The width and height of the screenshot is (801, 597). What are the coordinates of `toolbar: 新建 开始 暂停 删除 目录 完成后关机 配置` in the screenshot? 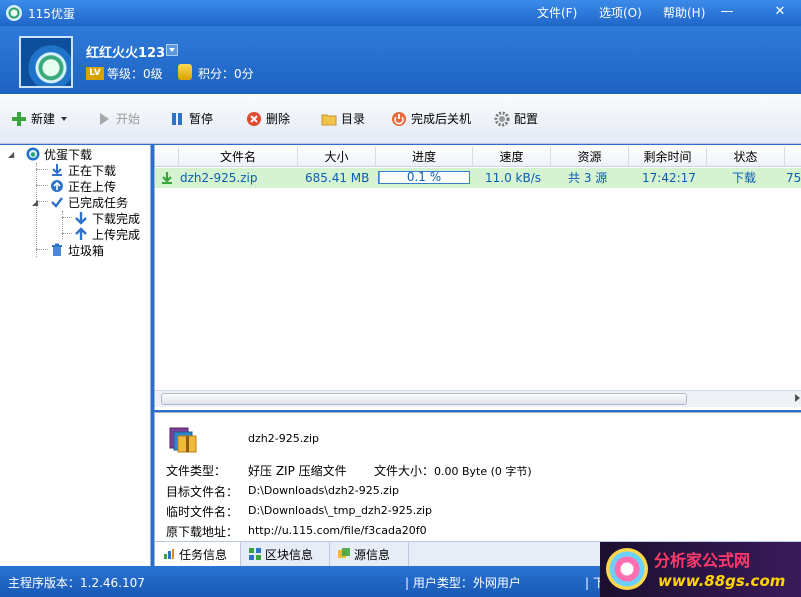 It's located at (400, 119).